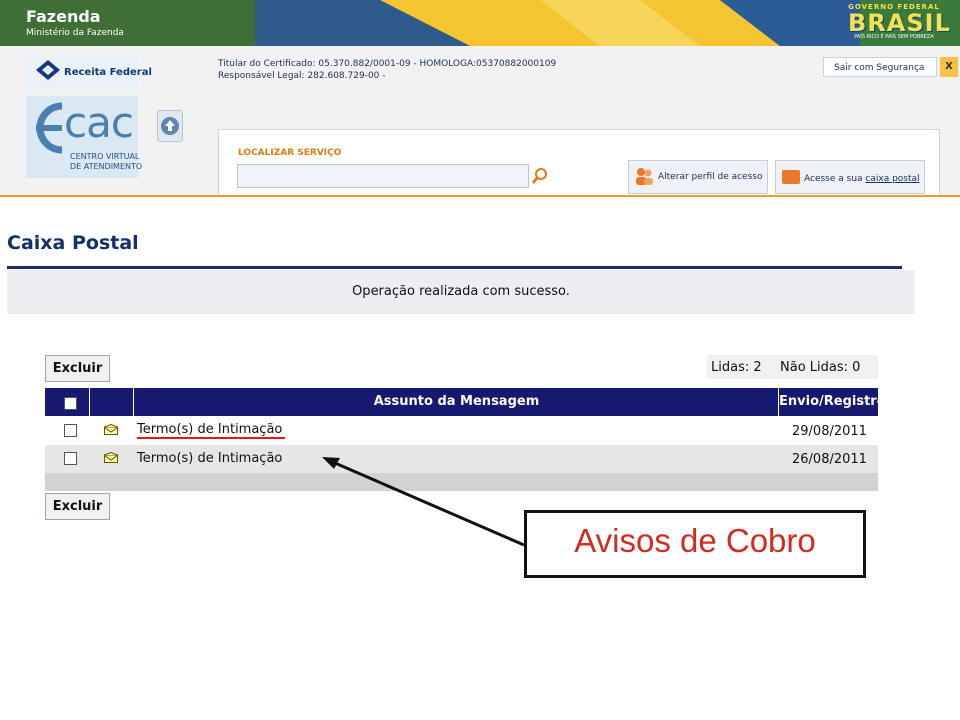 Image resolution: width=960 pixels, height=720 pixels. What do you see at coordinates (695, 540) in the screenshot?
I see `annotation-callout-text: Avisos de Cobro` at bounding box center [695, 540].